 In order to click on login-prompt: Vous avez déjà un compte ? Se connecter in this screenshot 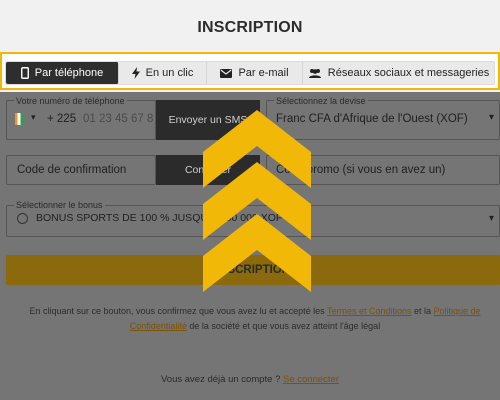, I will do `click(250, 379)`.